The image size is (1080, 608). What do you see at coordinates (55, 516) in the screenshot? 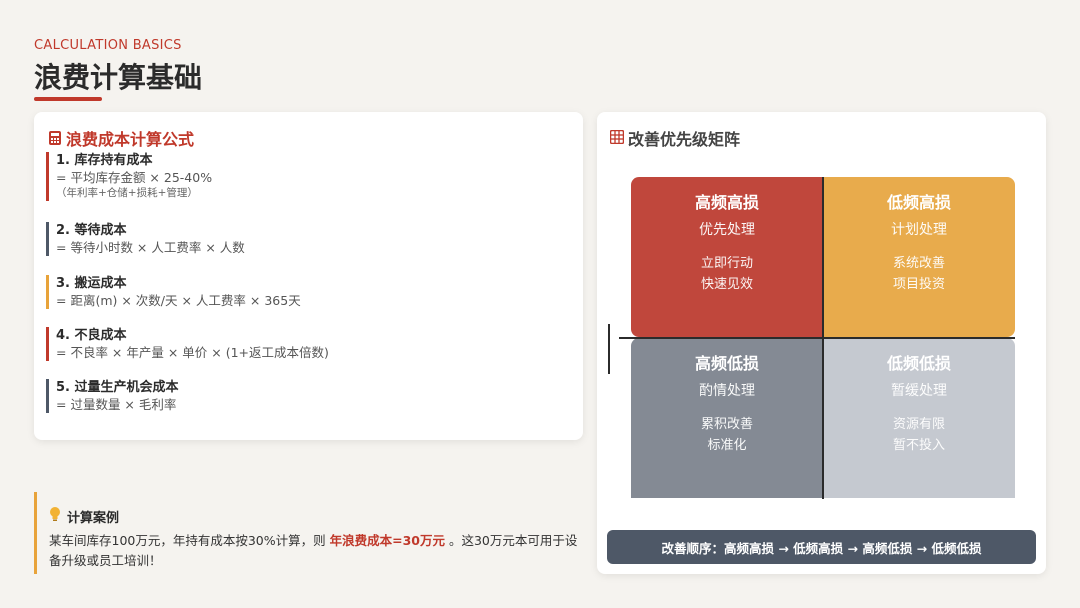
I see `lightbulb-icon` at bounding box center [55, 516].